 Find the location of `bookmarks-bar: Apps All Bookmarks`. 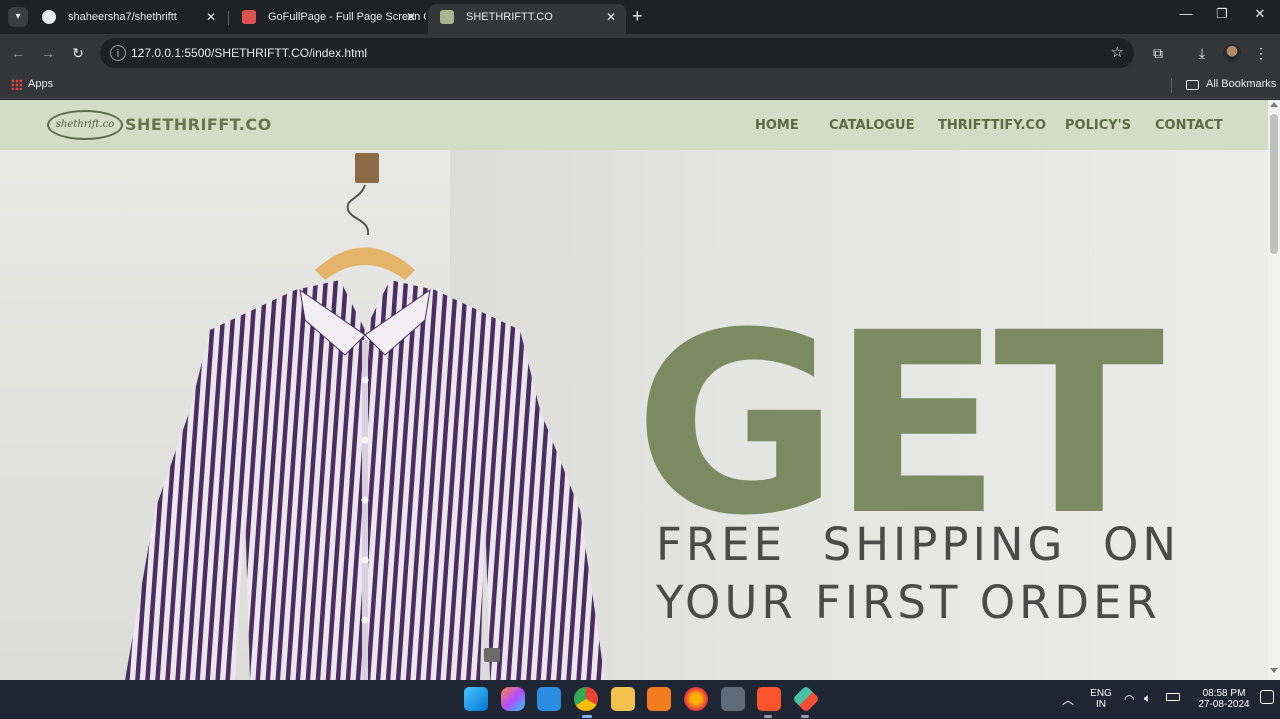

bookmarks-bar: Apps All Bookmarks is located at coordinates (640, 85).